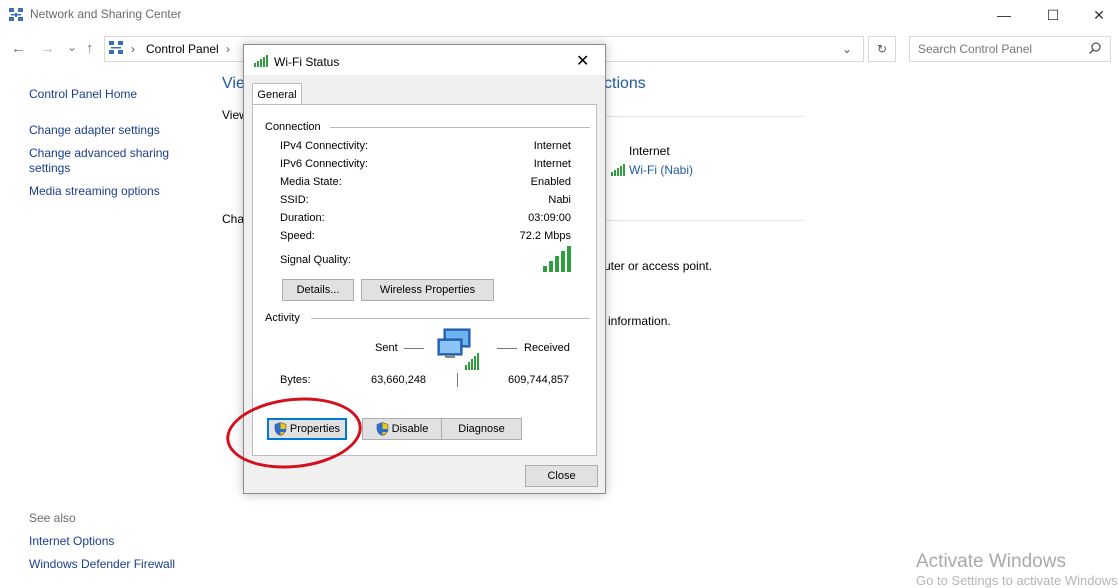 The width and height of the screenshot is (1119, 588). Describe the element at coordinates (550, 182) in the screenshot. I see `media-state-value: Enabled` at that location.